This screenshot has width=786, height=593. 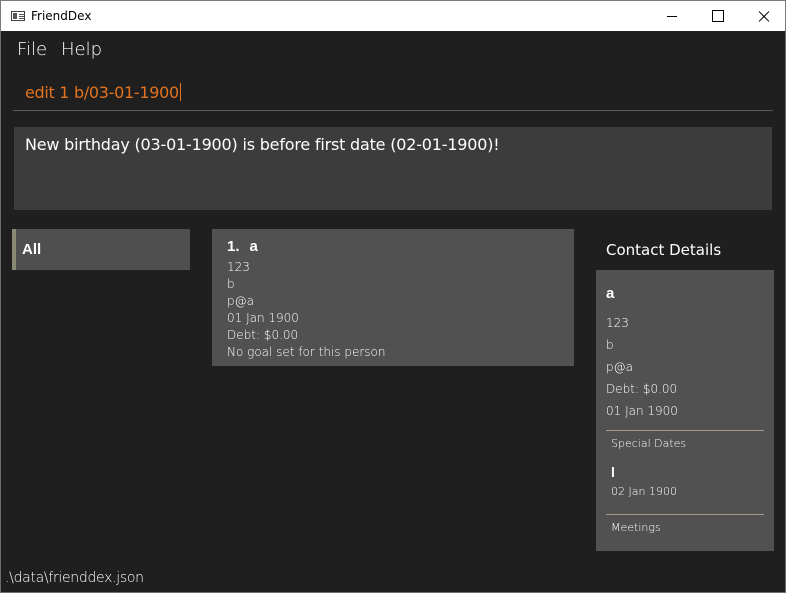 I want to click on details-address: b, so click(x=610, y=345).